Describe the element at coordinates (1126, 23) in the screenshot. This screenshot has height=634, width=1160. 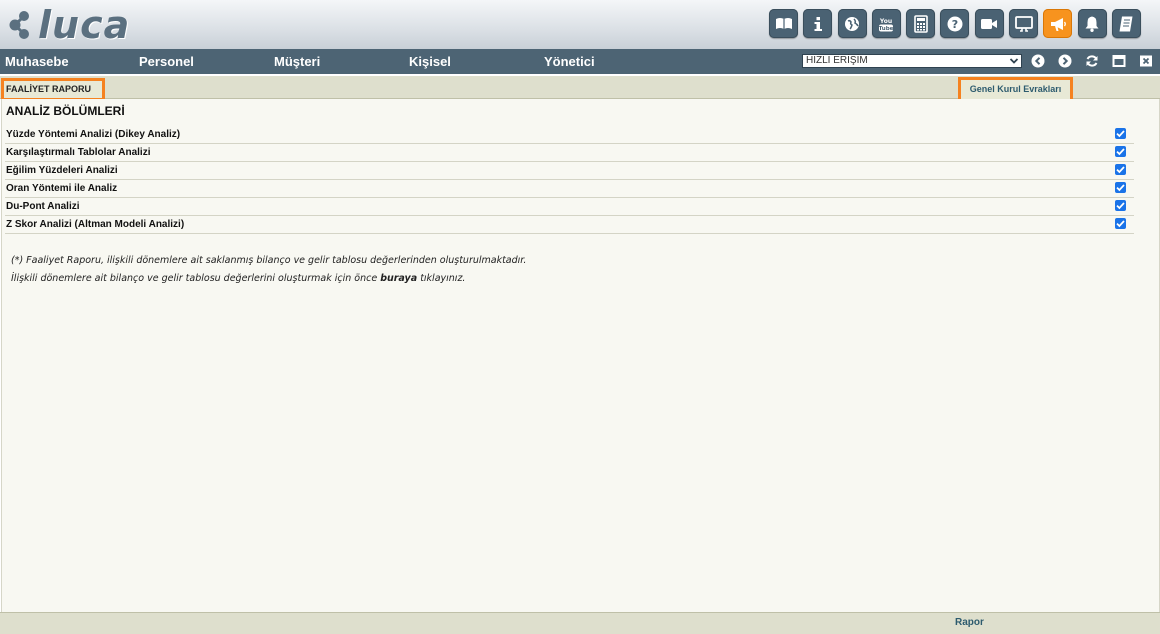
I see `notebook-icon` at that location.